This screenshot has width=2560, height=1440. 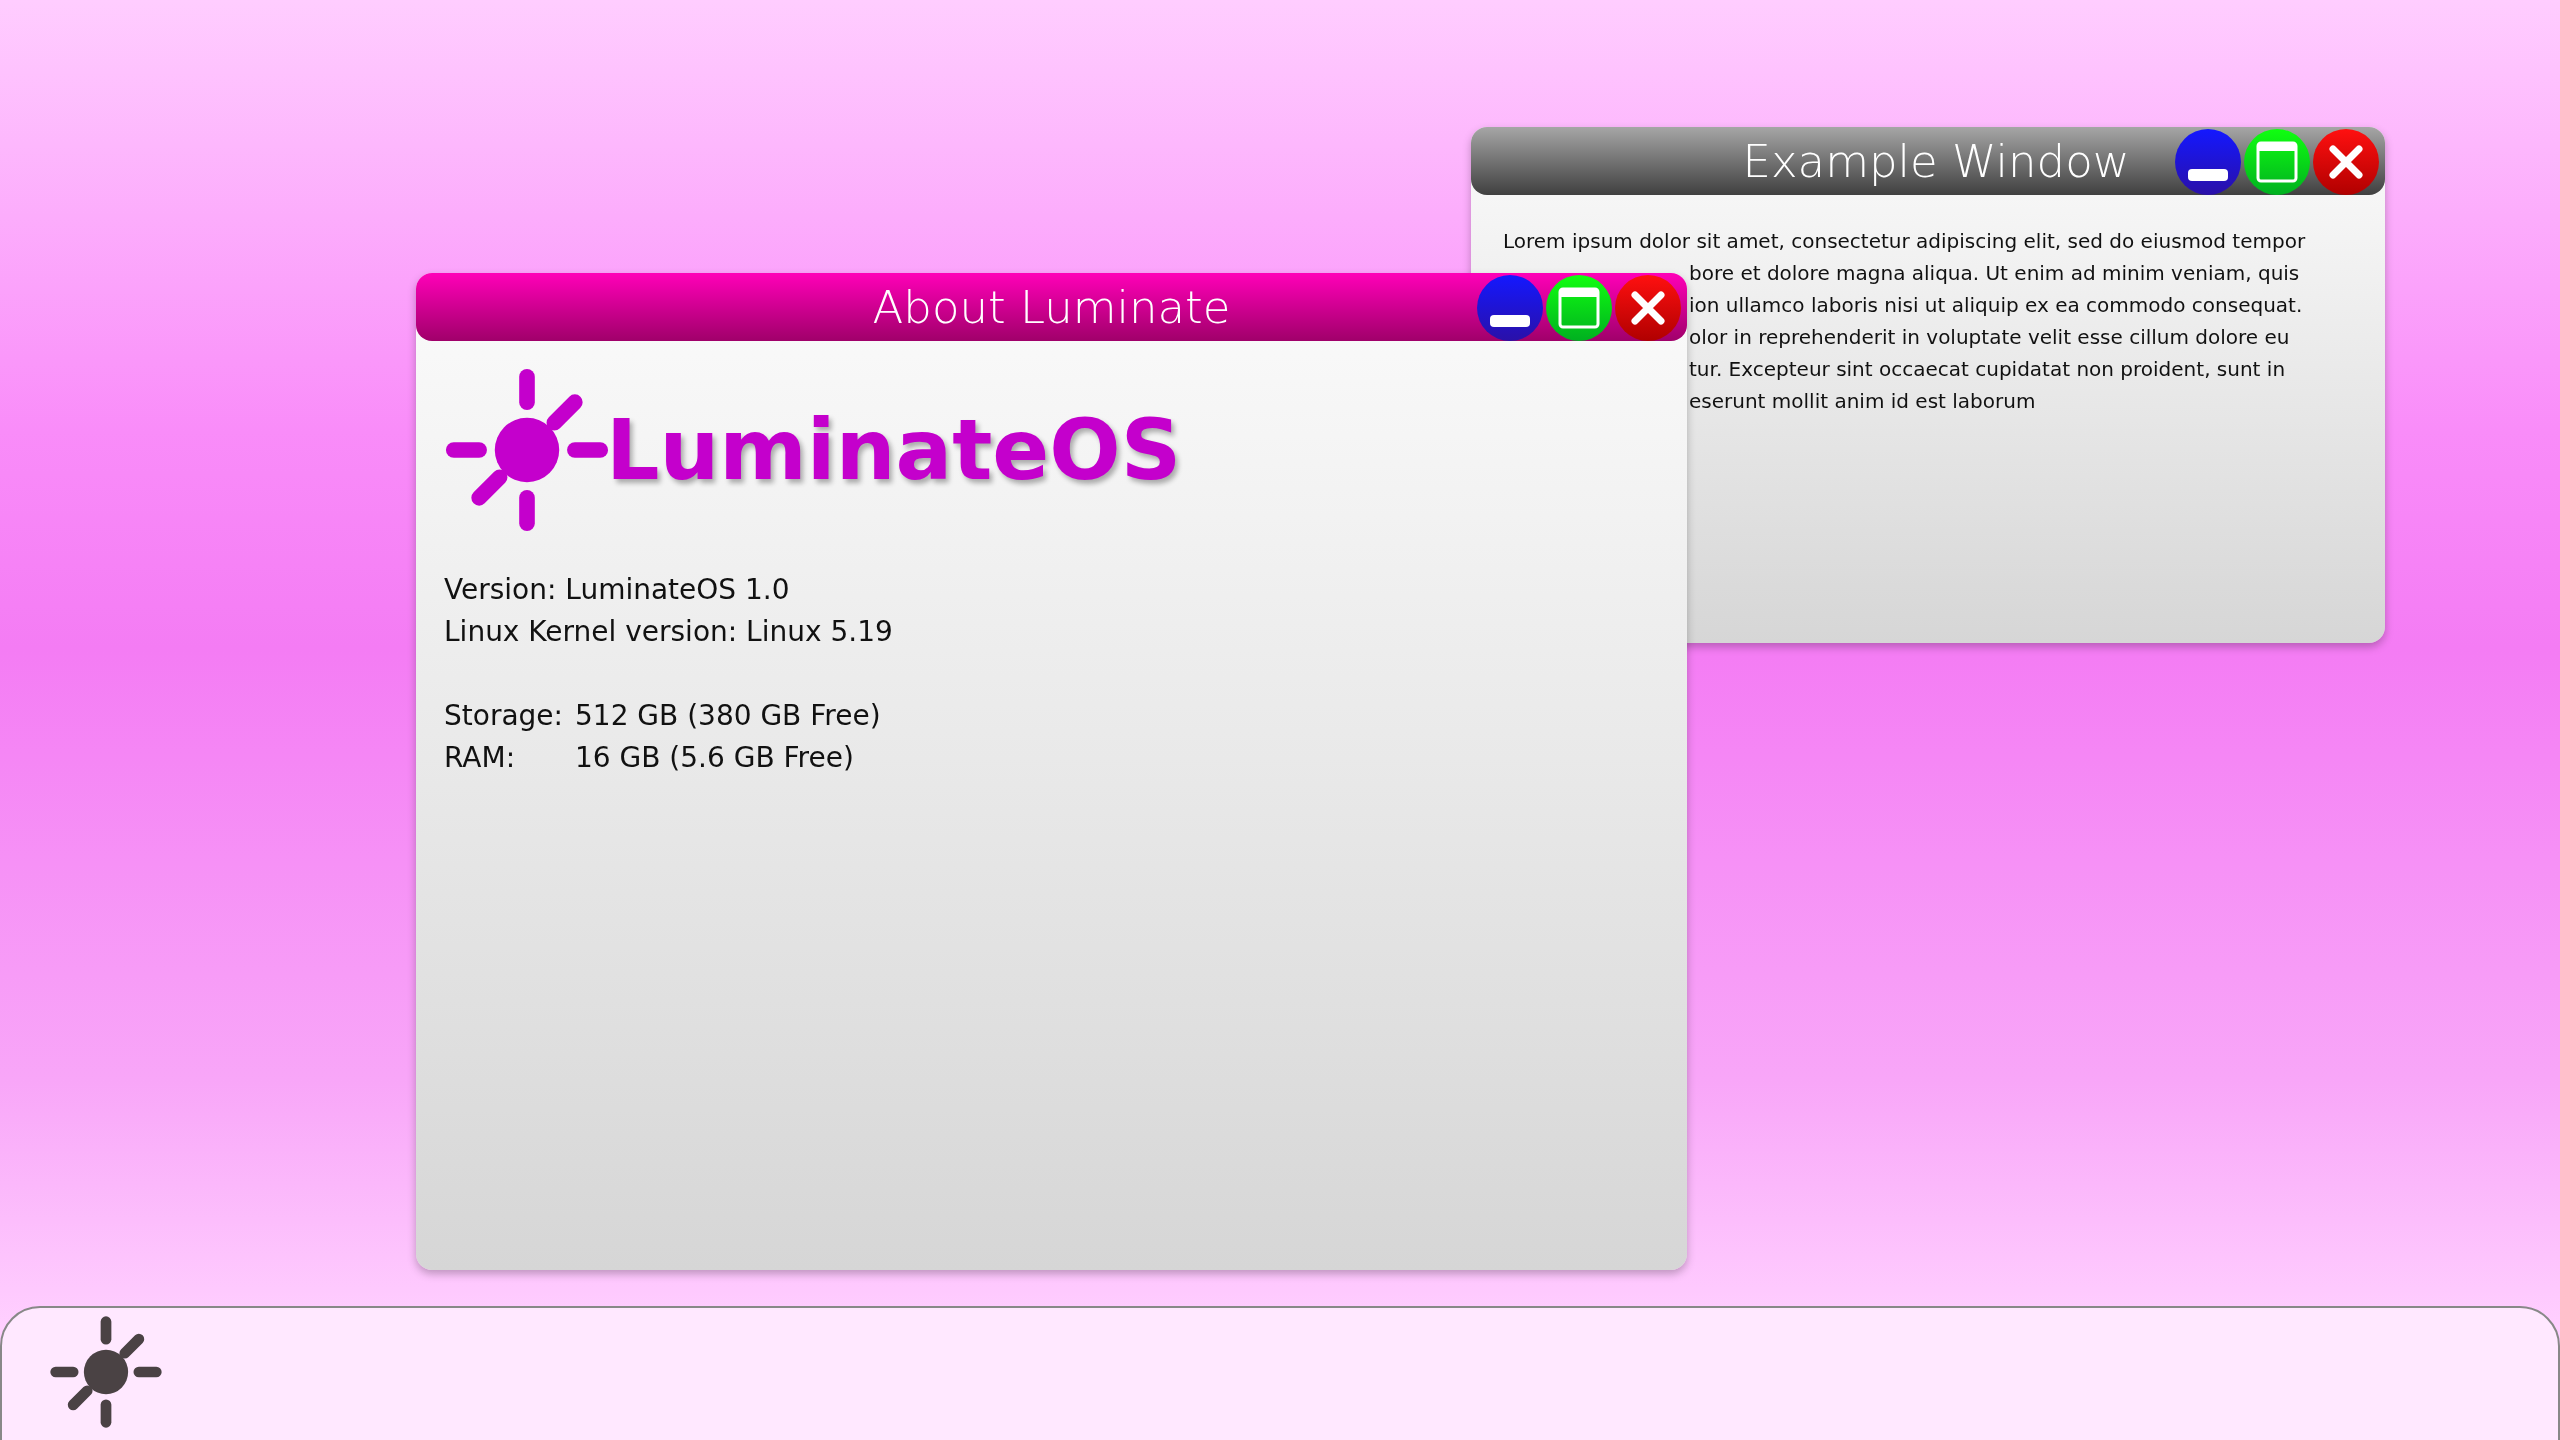 I want to click on text-line: ion ullamco laboris nisi ut aliquip ex ea commodo consequat., so click(x=1996, y=305).